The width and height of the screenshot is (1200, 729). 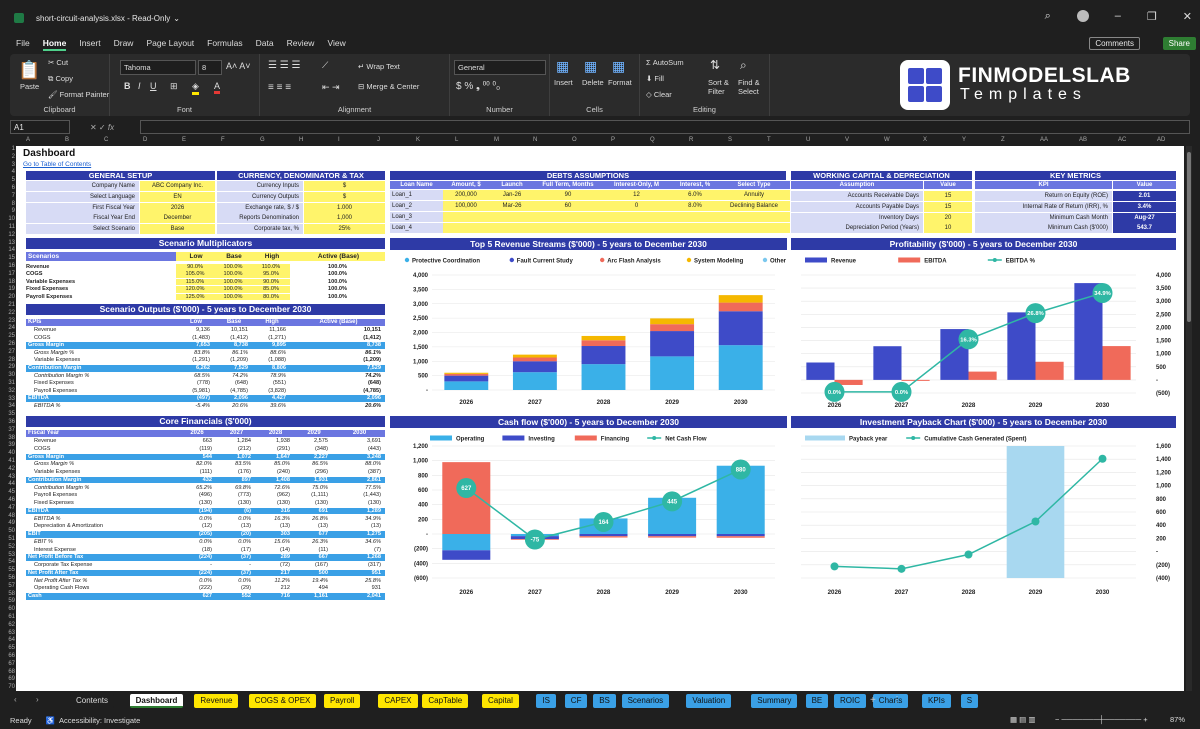 I want to click on row-header: 10, so click(x=7, y=219).